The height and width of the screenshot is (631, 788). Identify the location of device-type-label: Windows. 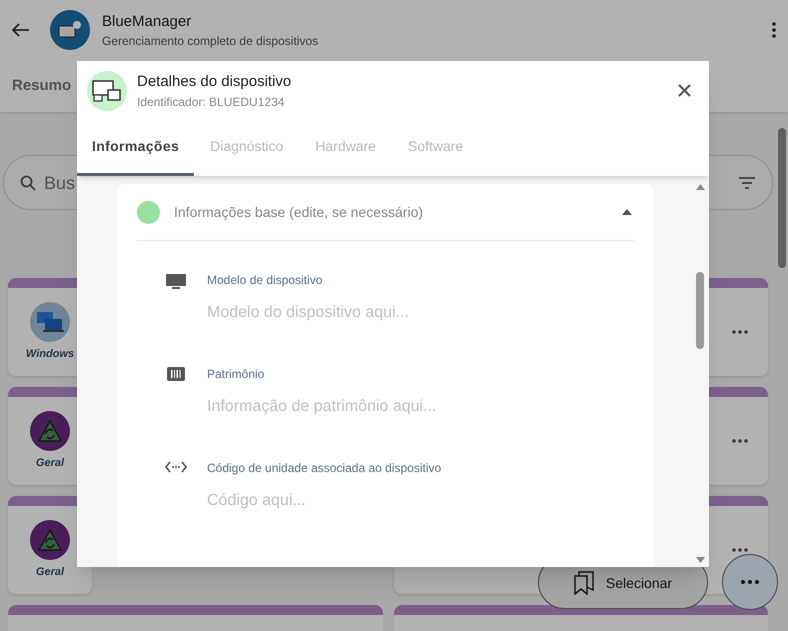
(50, 354).